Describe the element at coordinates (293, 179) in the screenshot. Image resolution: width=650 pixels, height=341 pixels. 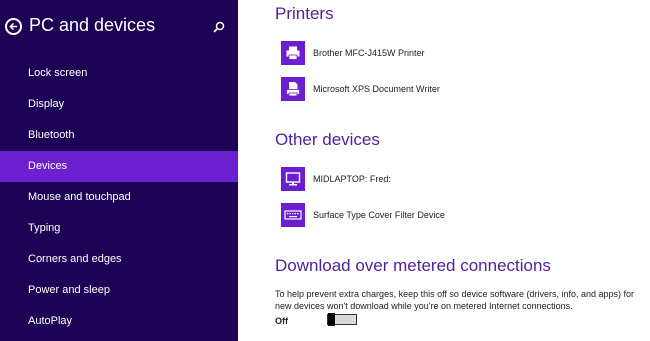
I see `monitor-icon` at that location.